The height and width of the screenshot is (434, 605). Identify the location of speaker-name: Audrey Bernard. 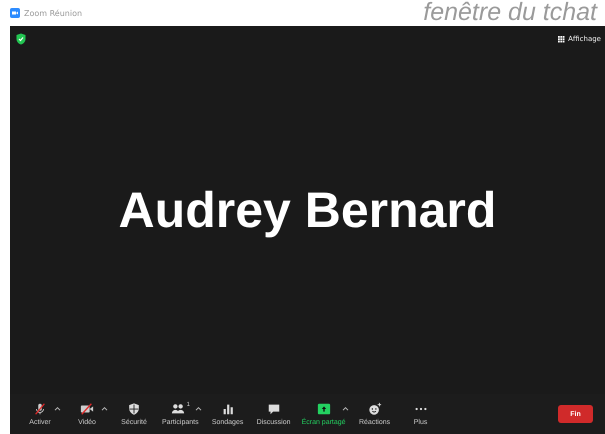
(307, 209).